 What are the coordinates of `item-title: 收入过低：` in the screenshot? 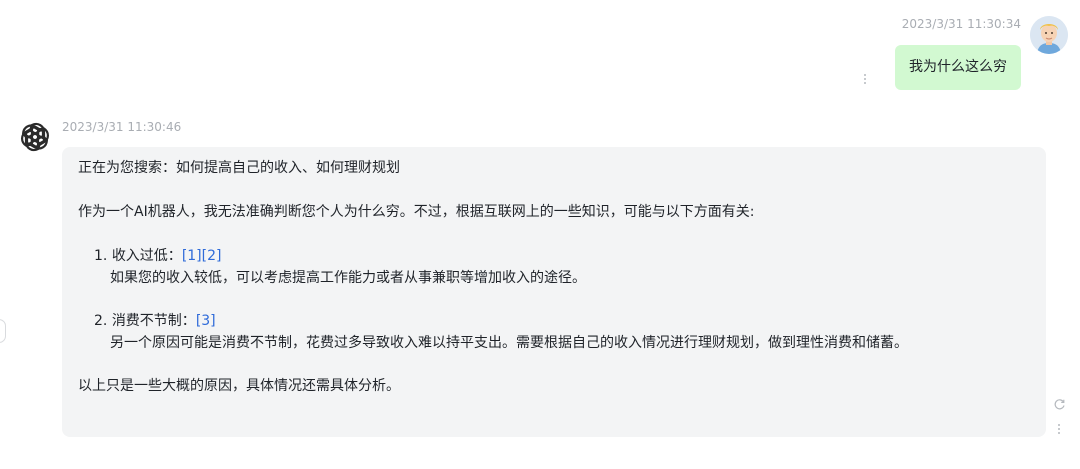 It's located at (146, 256).